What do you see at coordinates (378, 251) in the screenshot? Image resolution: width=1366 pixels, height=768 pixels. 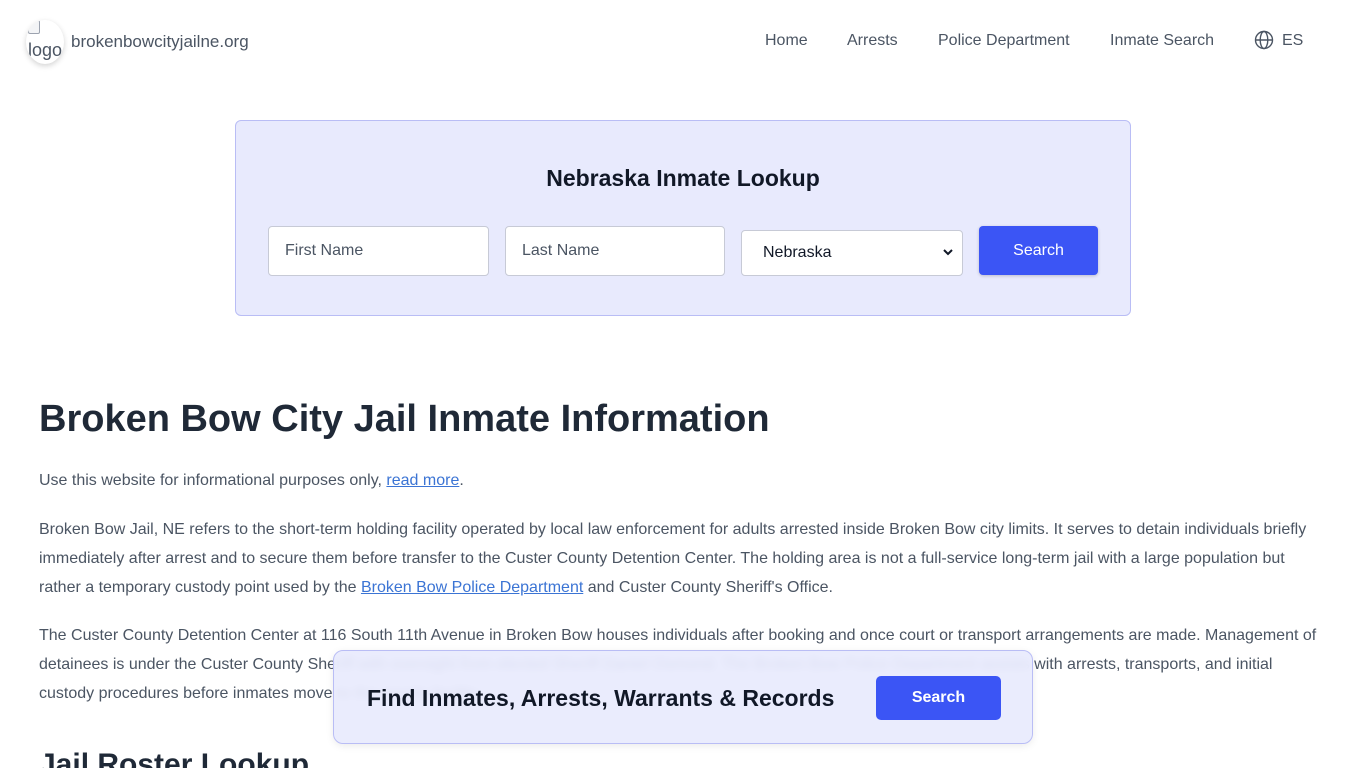 I see `first-name-input` at bounding box center [378, 251].